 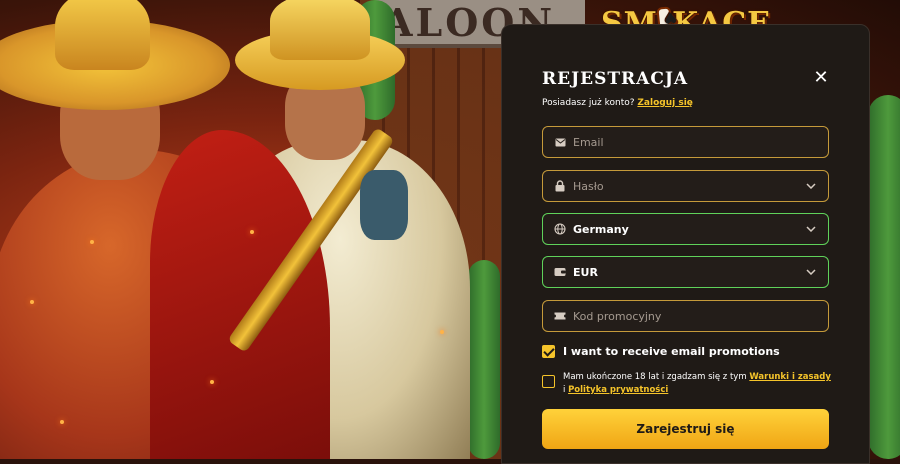 I want to click on email-promotions-label: I want to receive email promotions, so click(x=671, y=351).